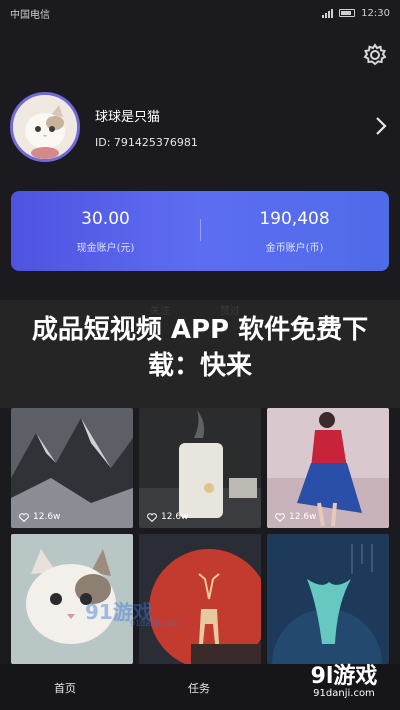 This screenshot has height=710, width=400. I want to click on nav-home: 首页, so click(65, 688).